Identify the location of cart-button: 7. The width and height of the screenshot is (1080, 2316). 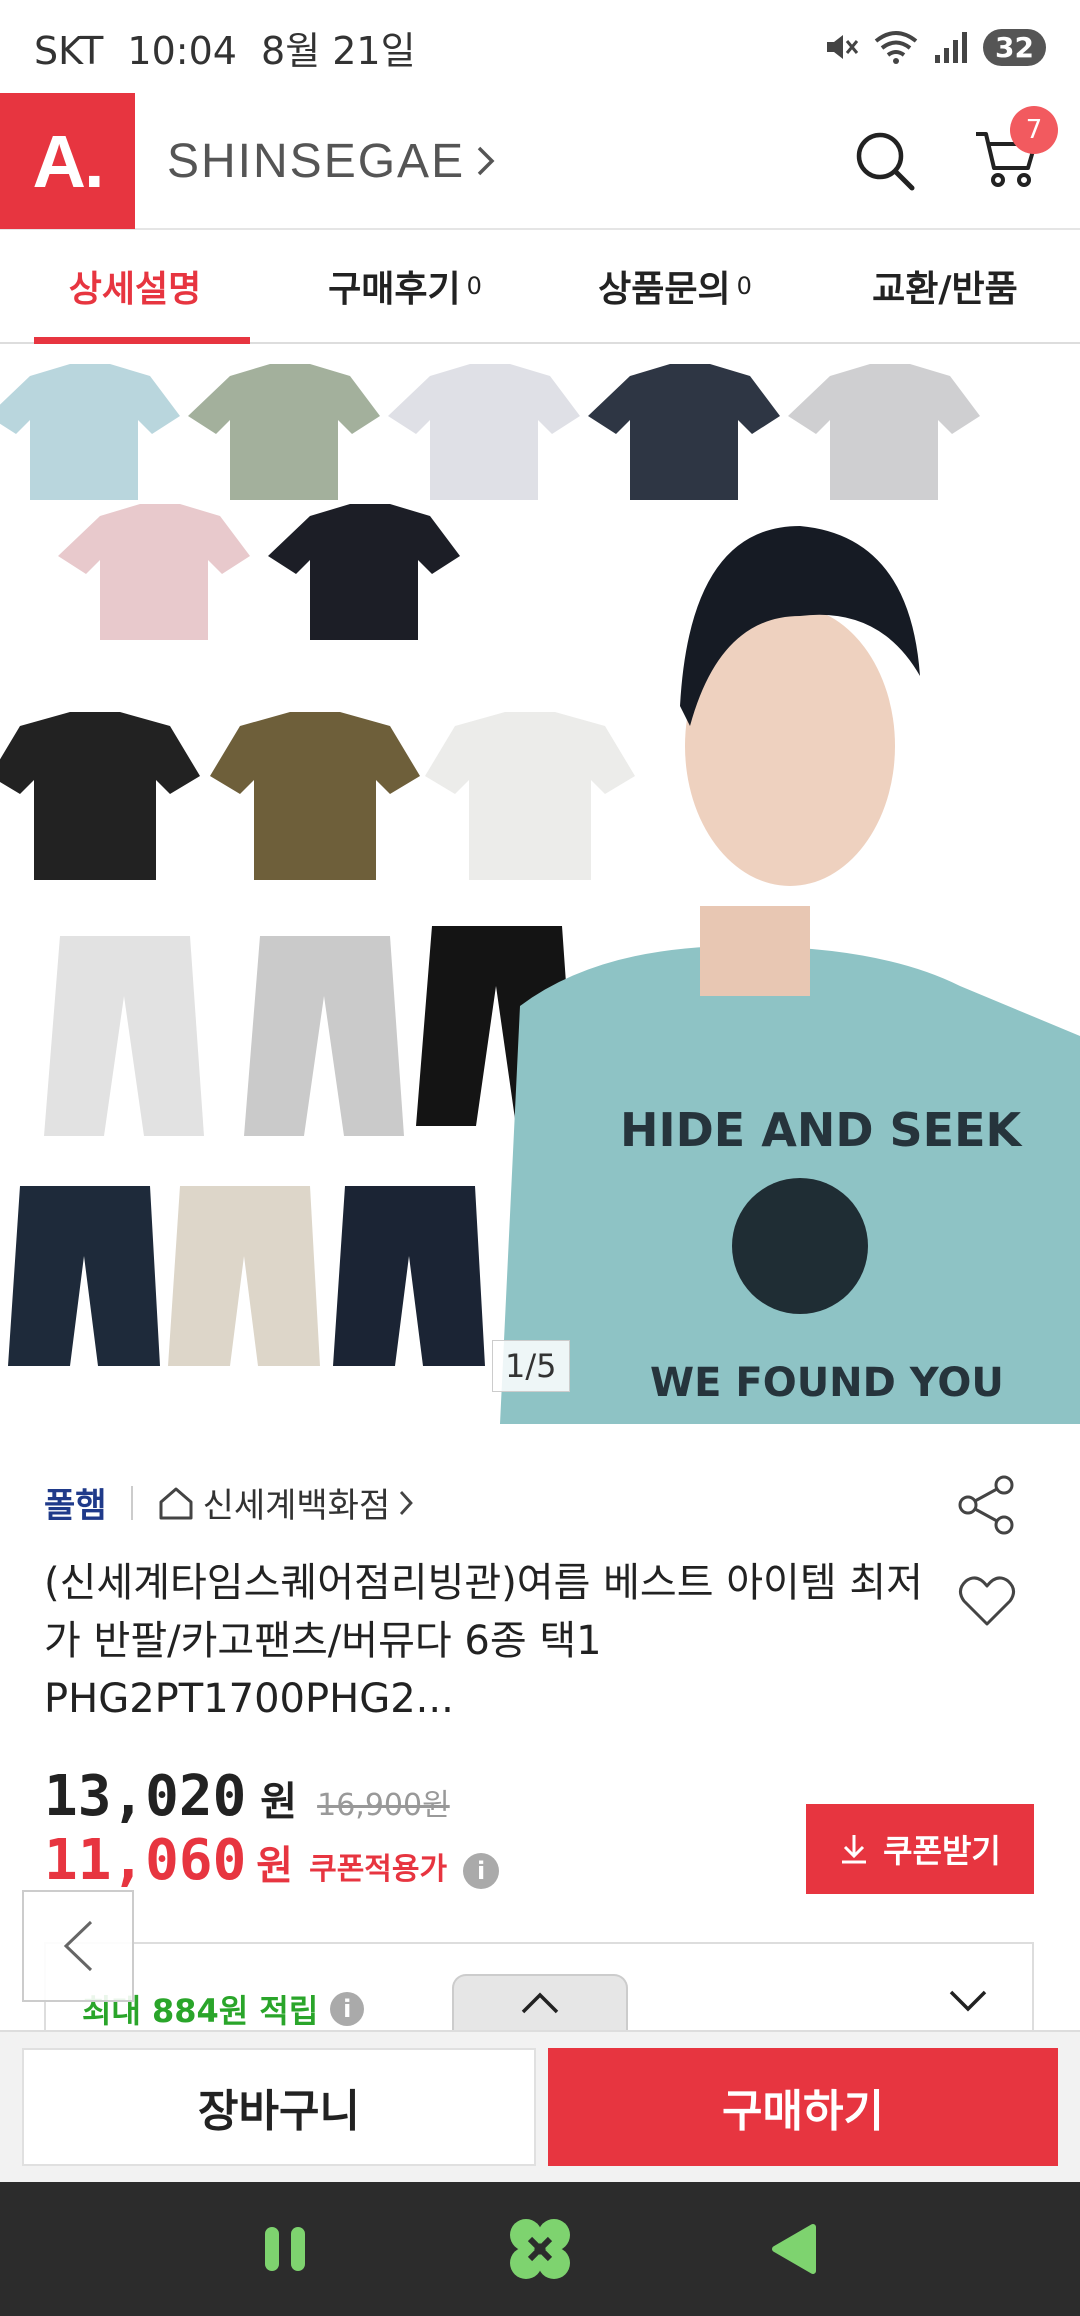
(1016, 150).